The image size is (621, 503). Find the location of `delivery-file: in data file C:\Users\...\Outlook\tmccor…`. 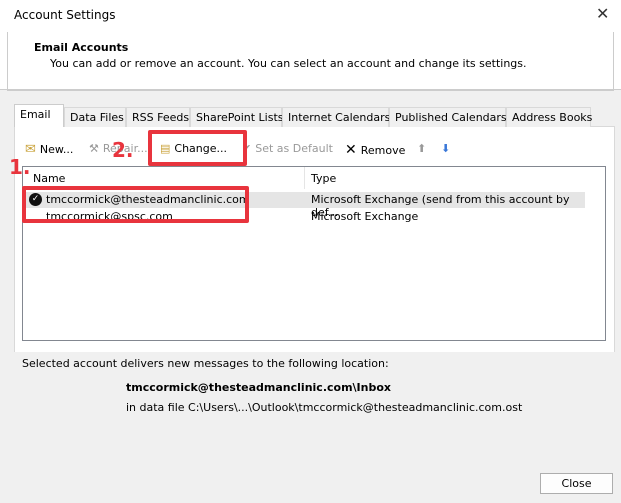

delivery-file: in data file C:\Users\...\Outlook\tmccor… is located at coordinates (324, 407).